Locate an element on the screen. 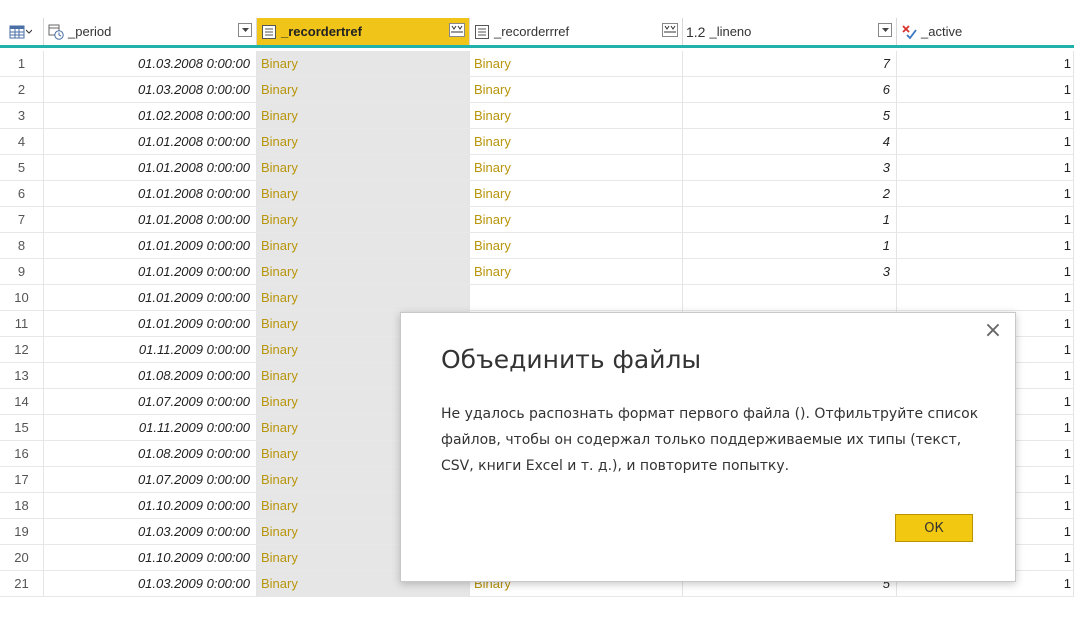 The width and height of the screenshot is (1074, 626). row-number: 1 is located at coordinates (22, 64).